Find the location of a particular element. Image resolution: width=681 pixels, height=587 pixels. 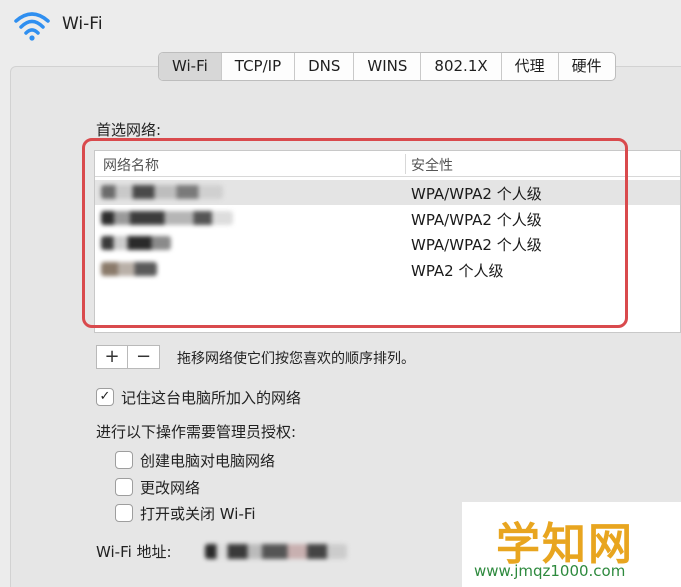

tab-8021x: 802.1X is located at coordinates (460, 66).